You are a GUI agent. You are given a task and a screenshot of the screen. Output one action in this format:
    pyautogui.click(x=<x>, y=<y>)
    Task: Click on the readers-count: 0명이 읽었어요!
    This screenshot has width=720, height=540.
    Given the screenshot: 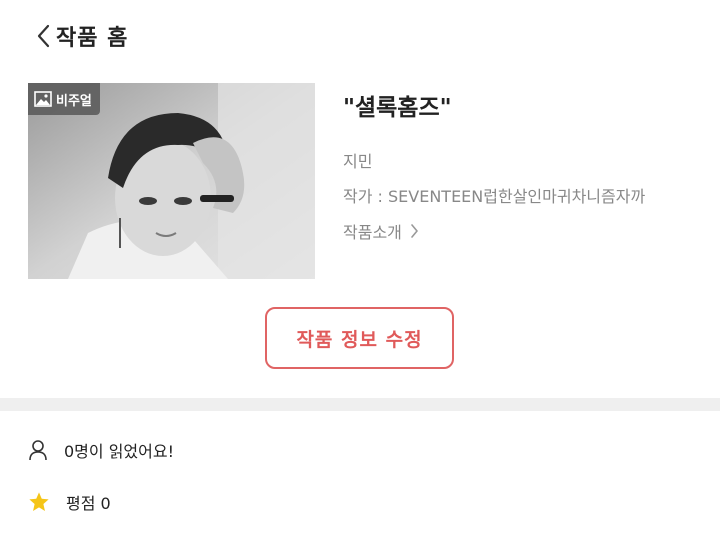 What is the action you would take?
    pyautogui.click(x=119, y=451)
    